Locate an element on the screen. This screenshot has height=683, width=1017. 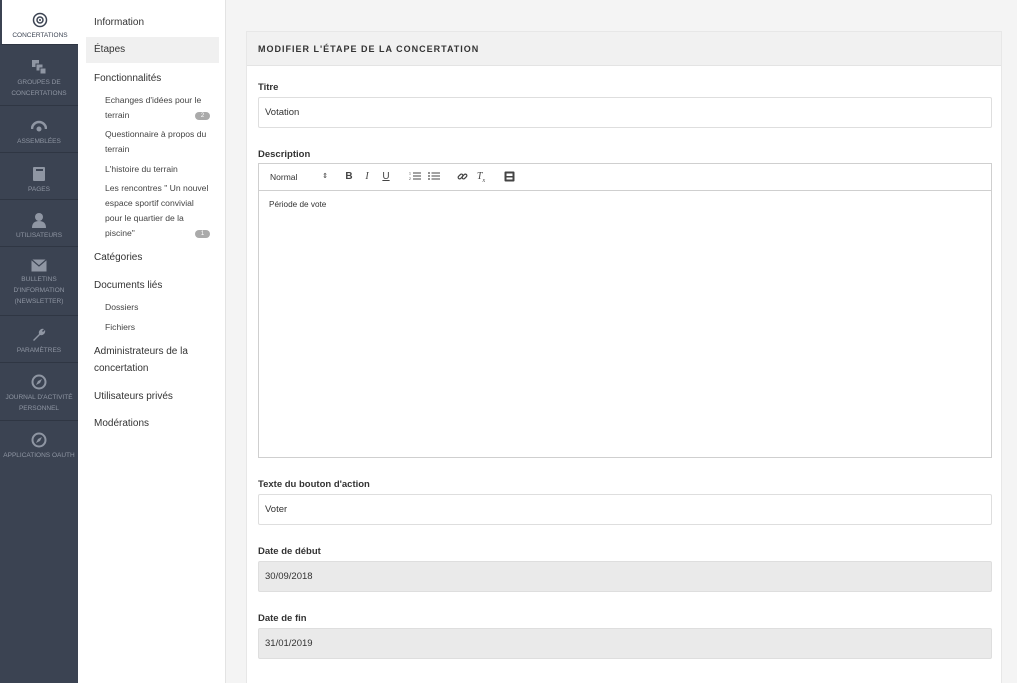
end-date-label: Date de fin is located at coordinates (282, 618).